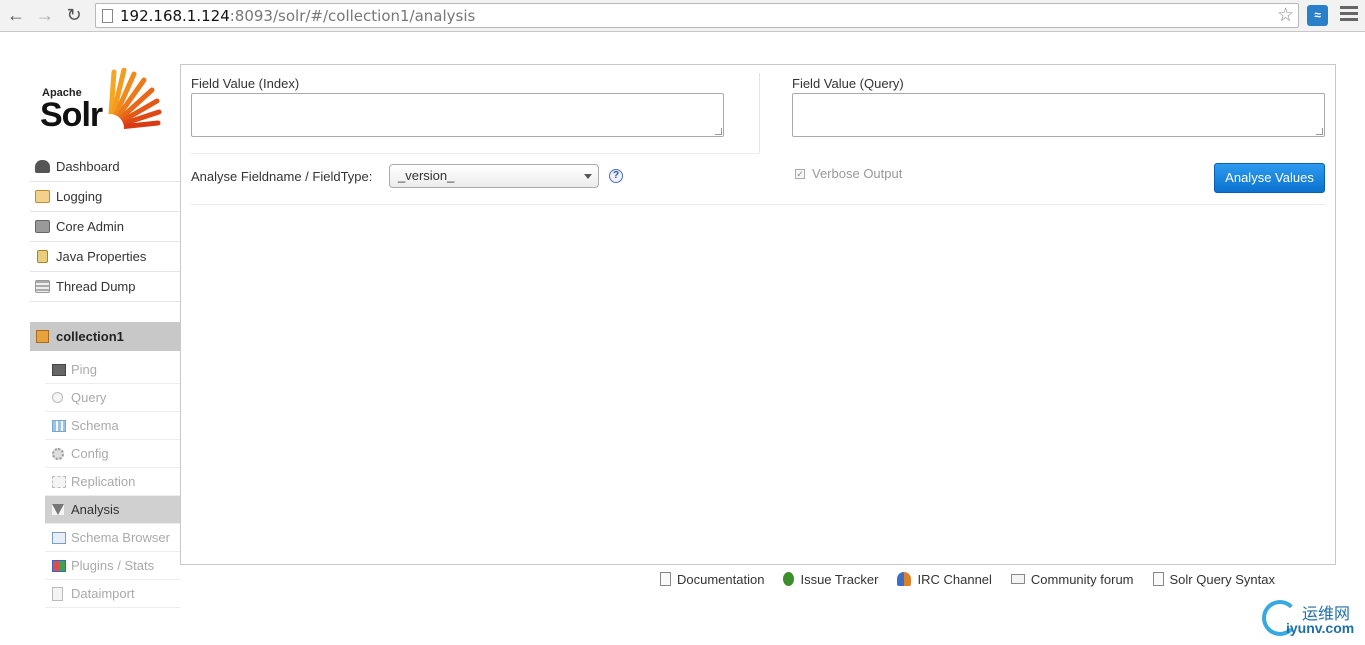  What do you see at coordinates (42, 196) in the screenshot?
I see `logging-icon` at bounding box center [42, 196].